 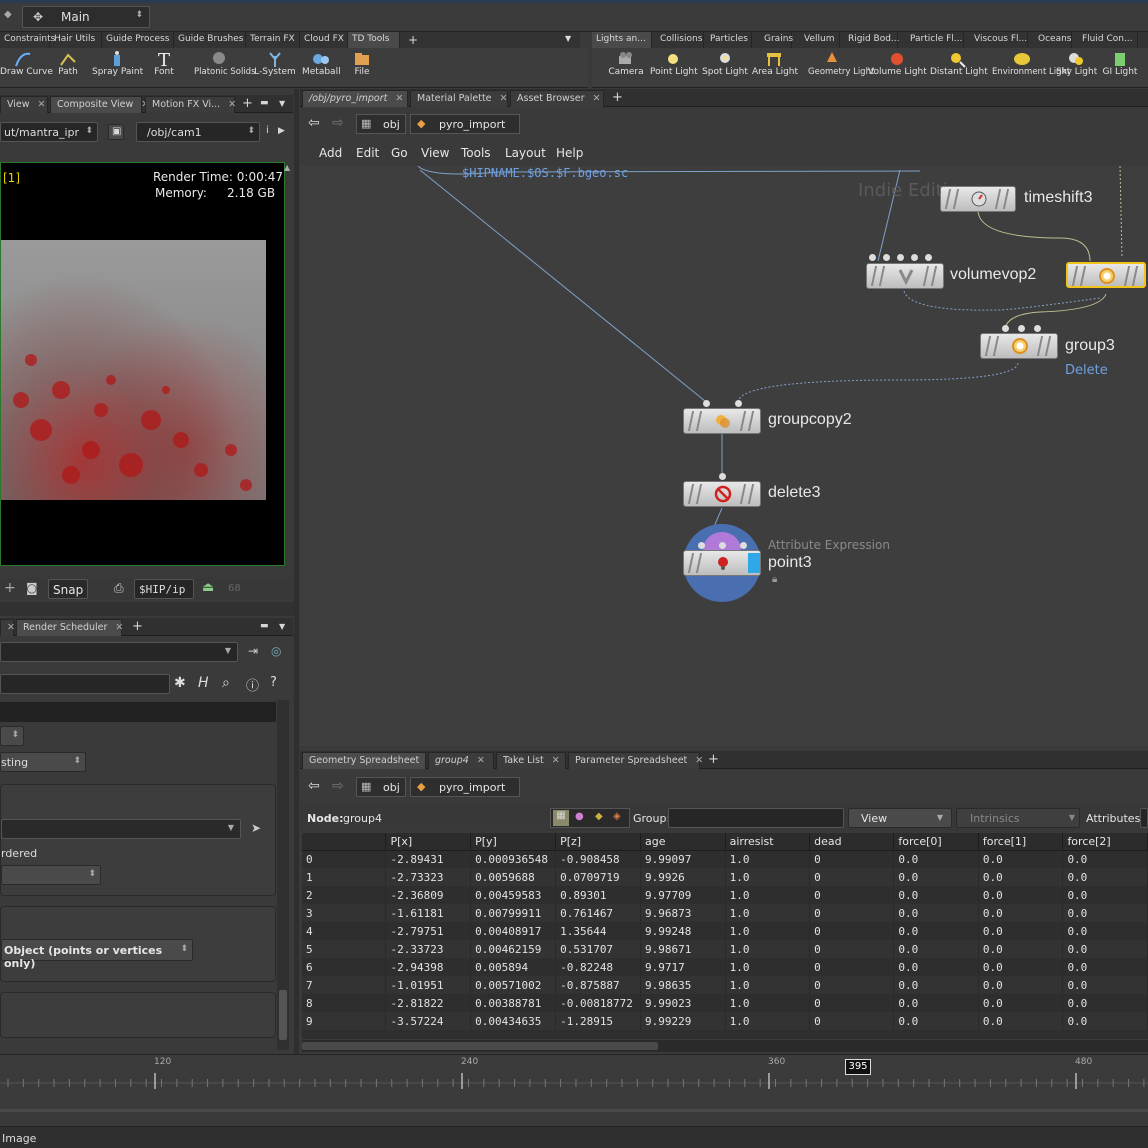 I want to click on pane-menu-icon: ▼, so click(x=282, y=103).